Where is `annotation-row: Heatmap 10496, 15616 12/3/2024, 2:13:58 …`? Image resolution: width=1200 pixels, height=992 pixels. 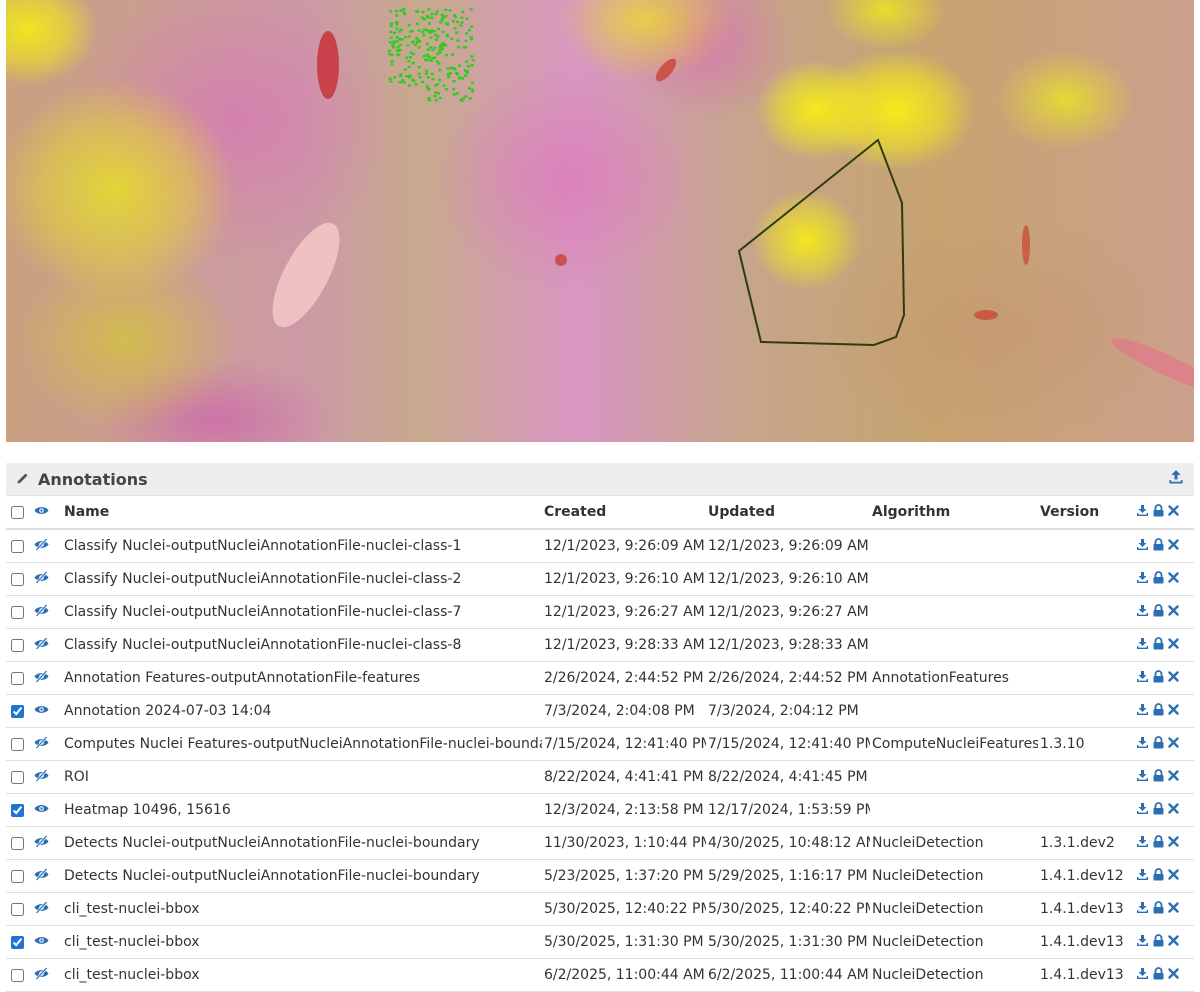
annotation-row: Heatmap 10496, 15616 12/3/2024, 2:13:58 … is located at coordinates (600, 810).